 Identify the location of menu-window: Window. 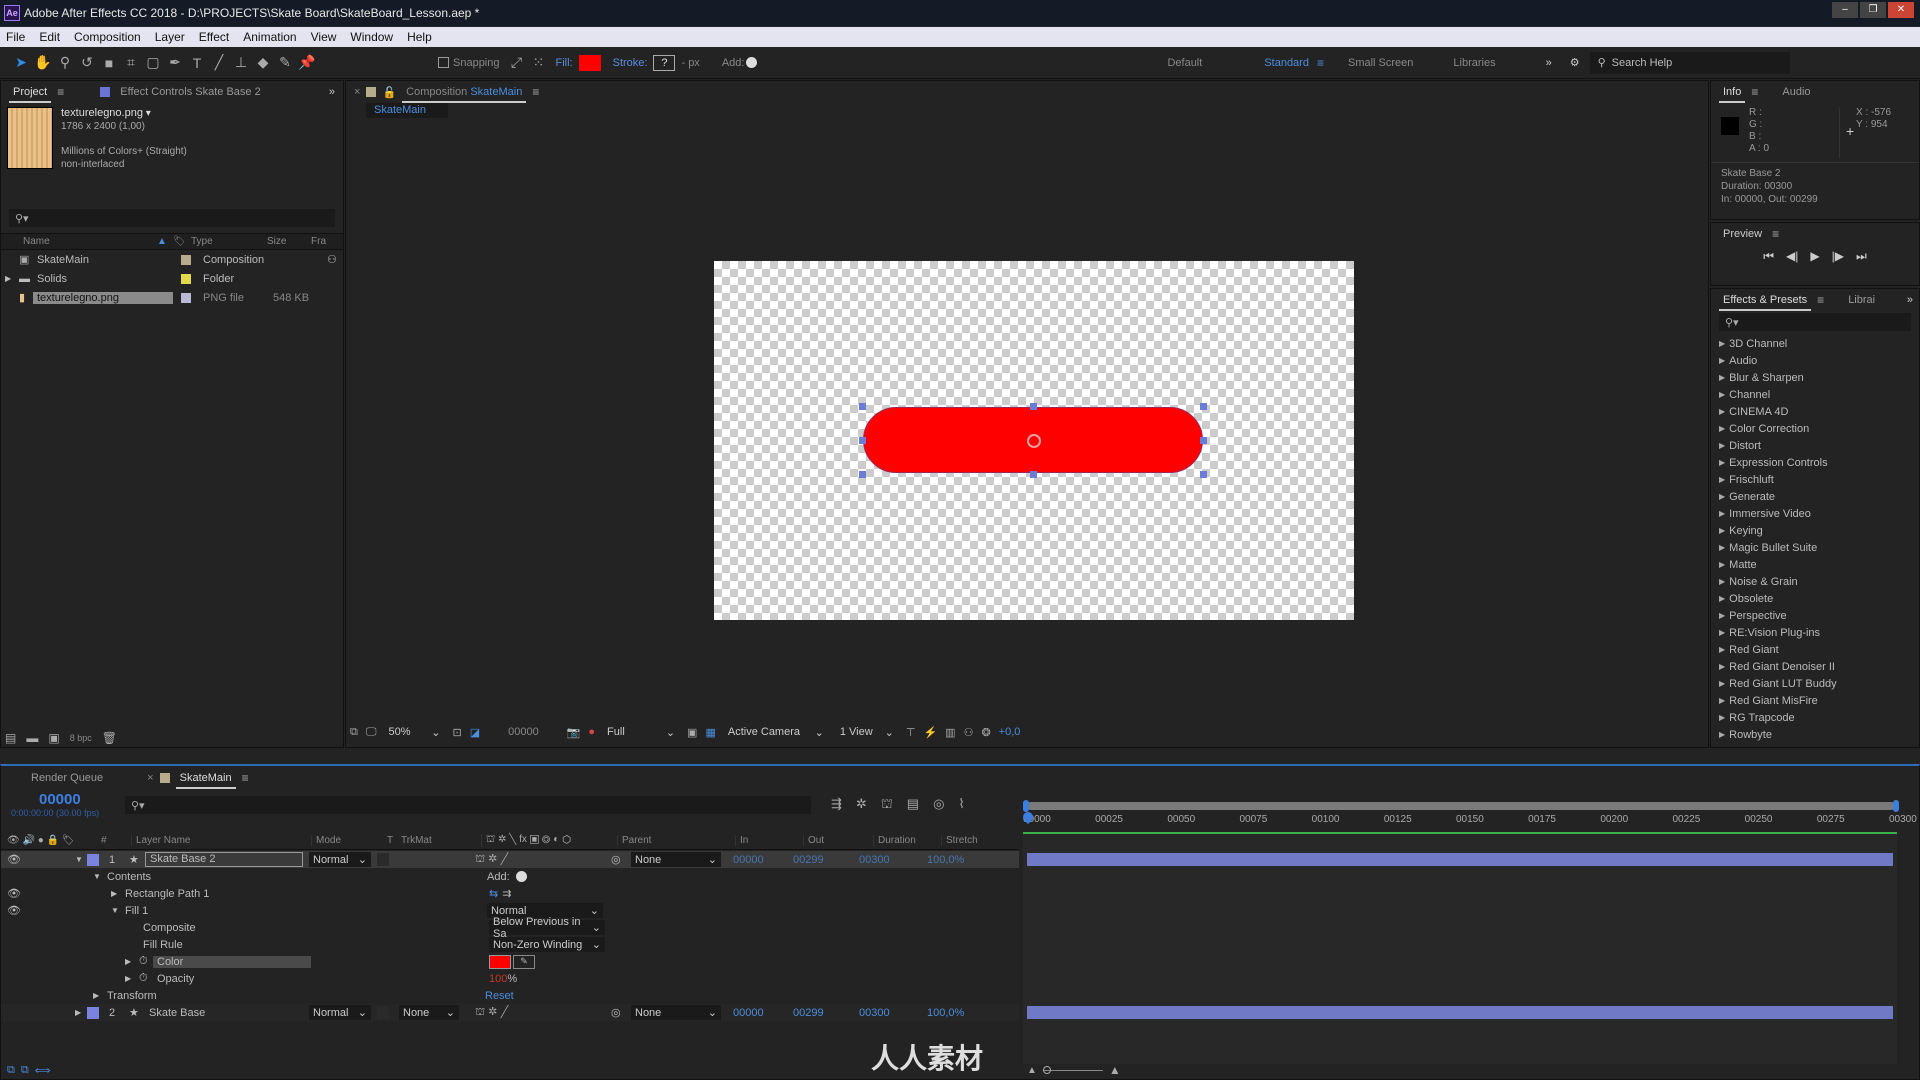
(371, 37).